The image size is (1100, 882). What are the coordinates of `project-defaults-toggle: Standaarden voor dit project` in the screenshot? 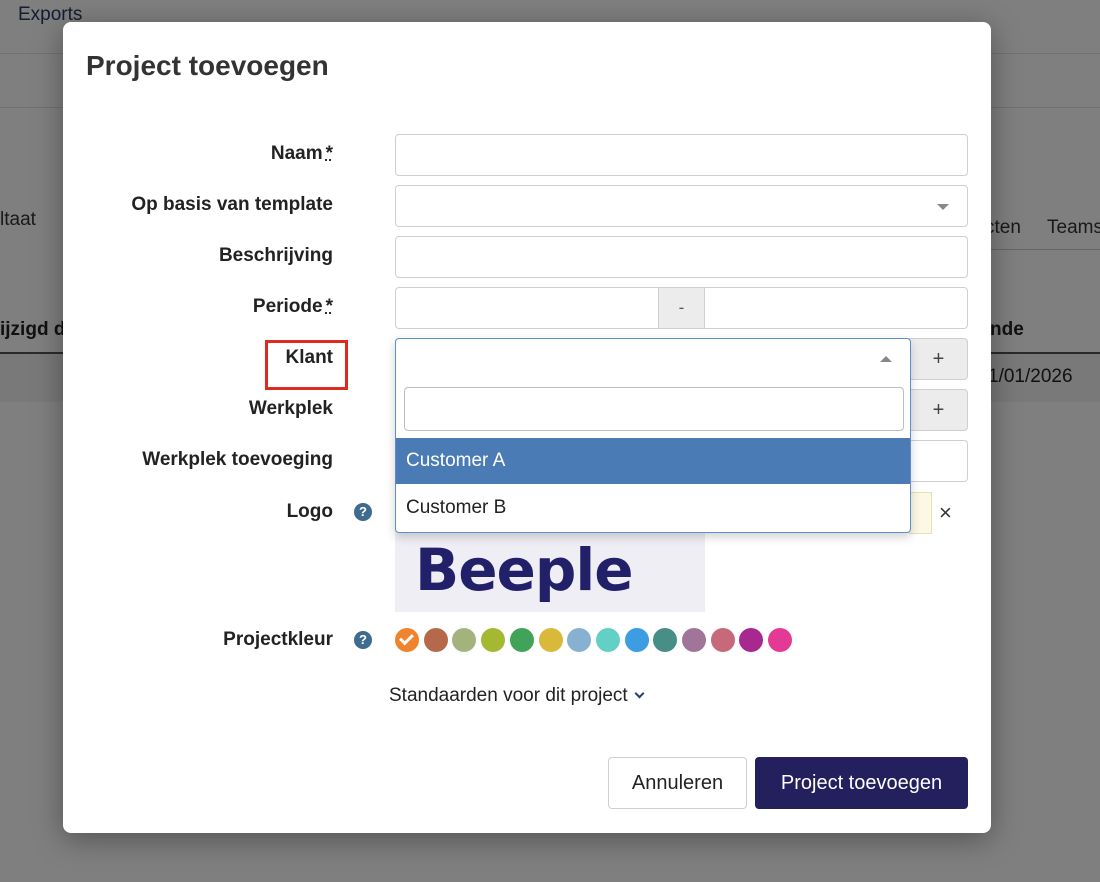 It's located at (517, 696).